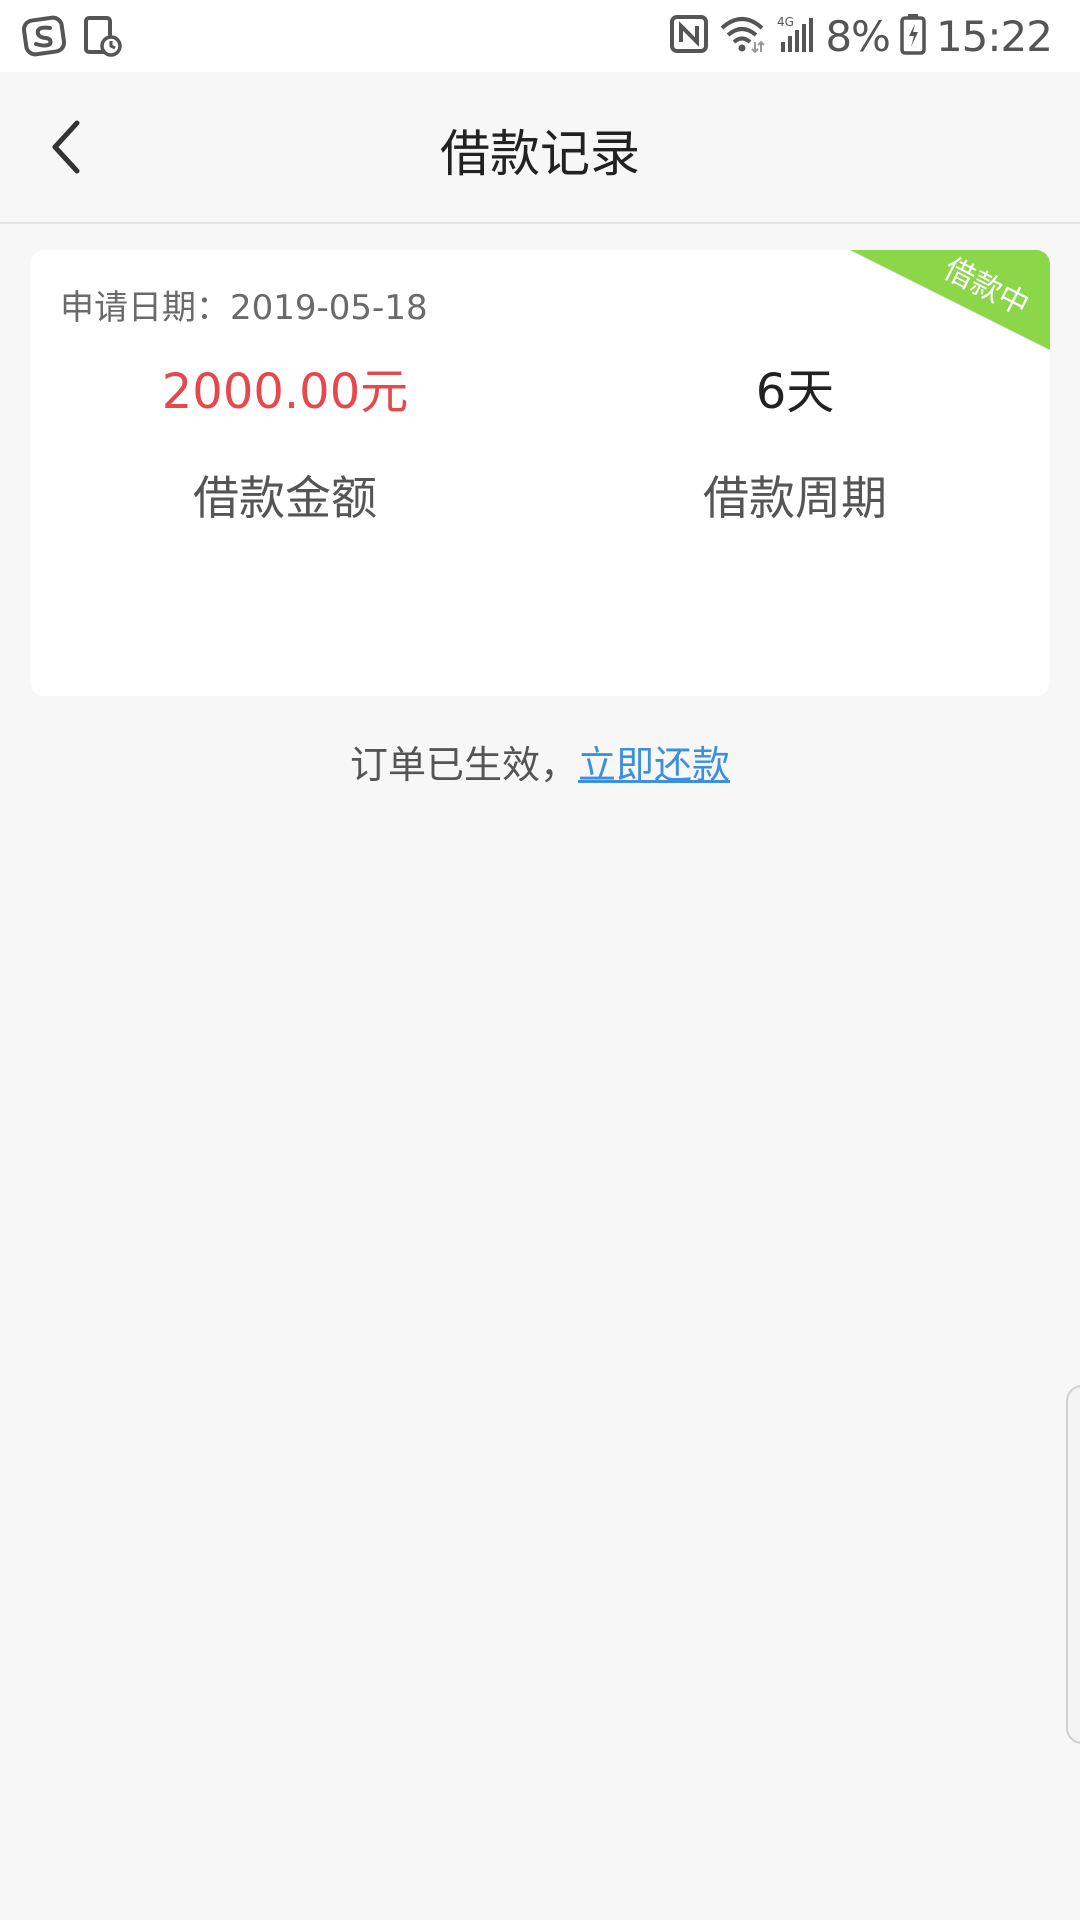 The image size is (1080, 1920). What do you see at coordinates (858, 36) in the screenshot?
I see `battery-percent: 8%` at bounding box center [858, 36].